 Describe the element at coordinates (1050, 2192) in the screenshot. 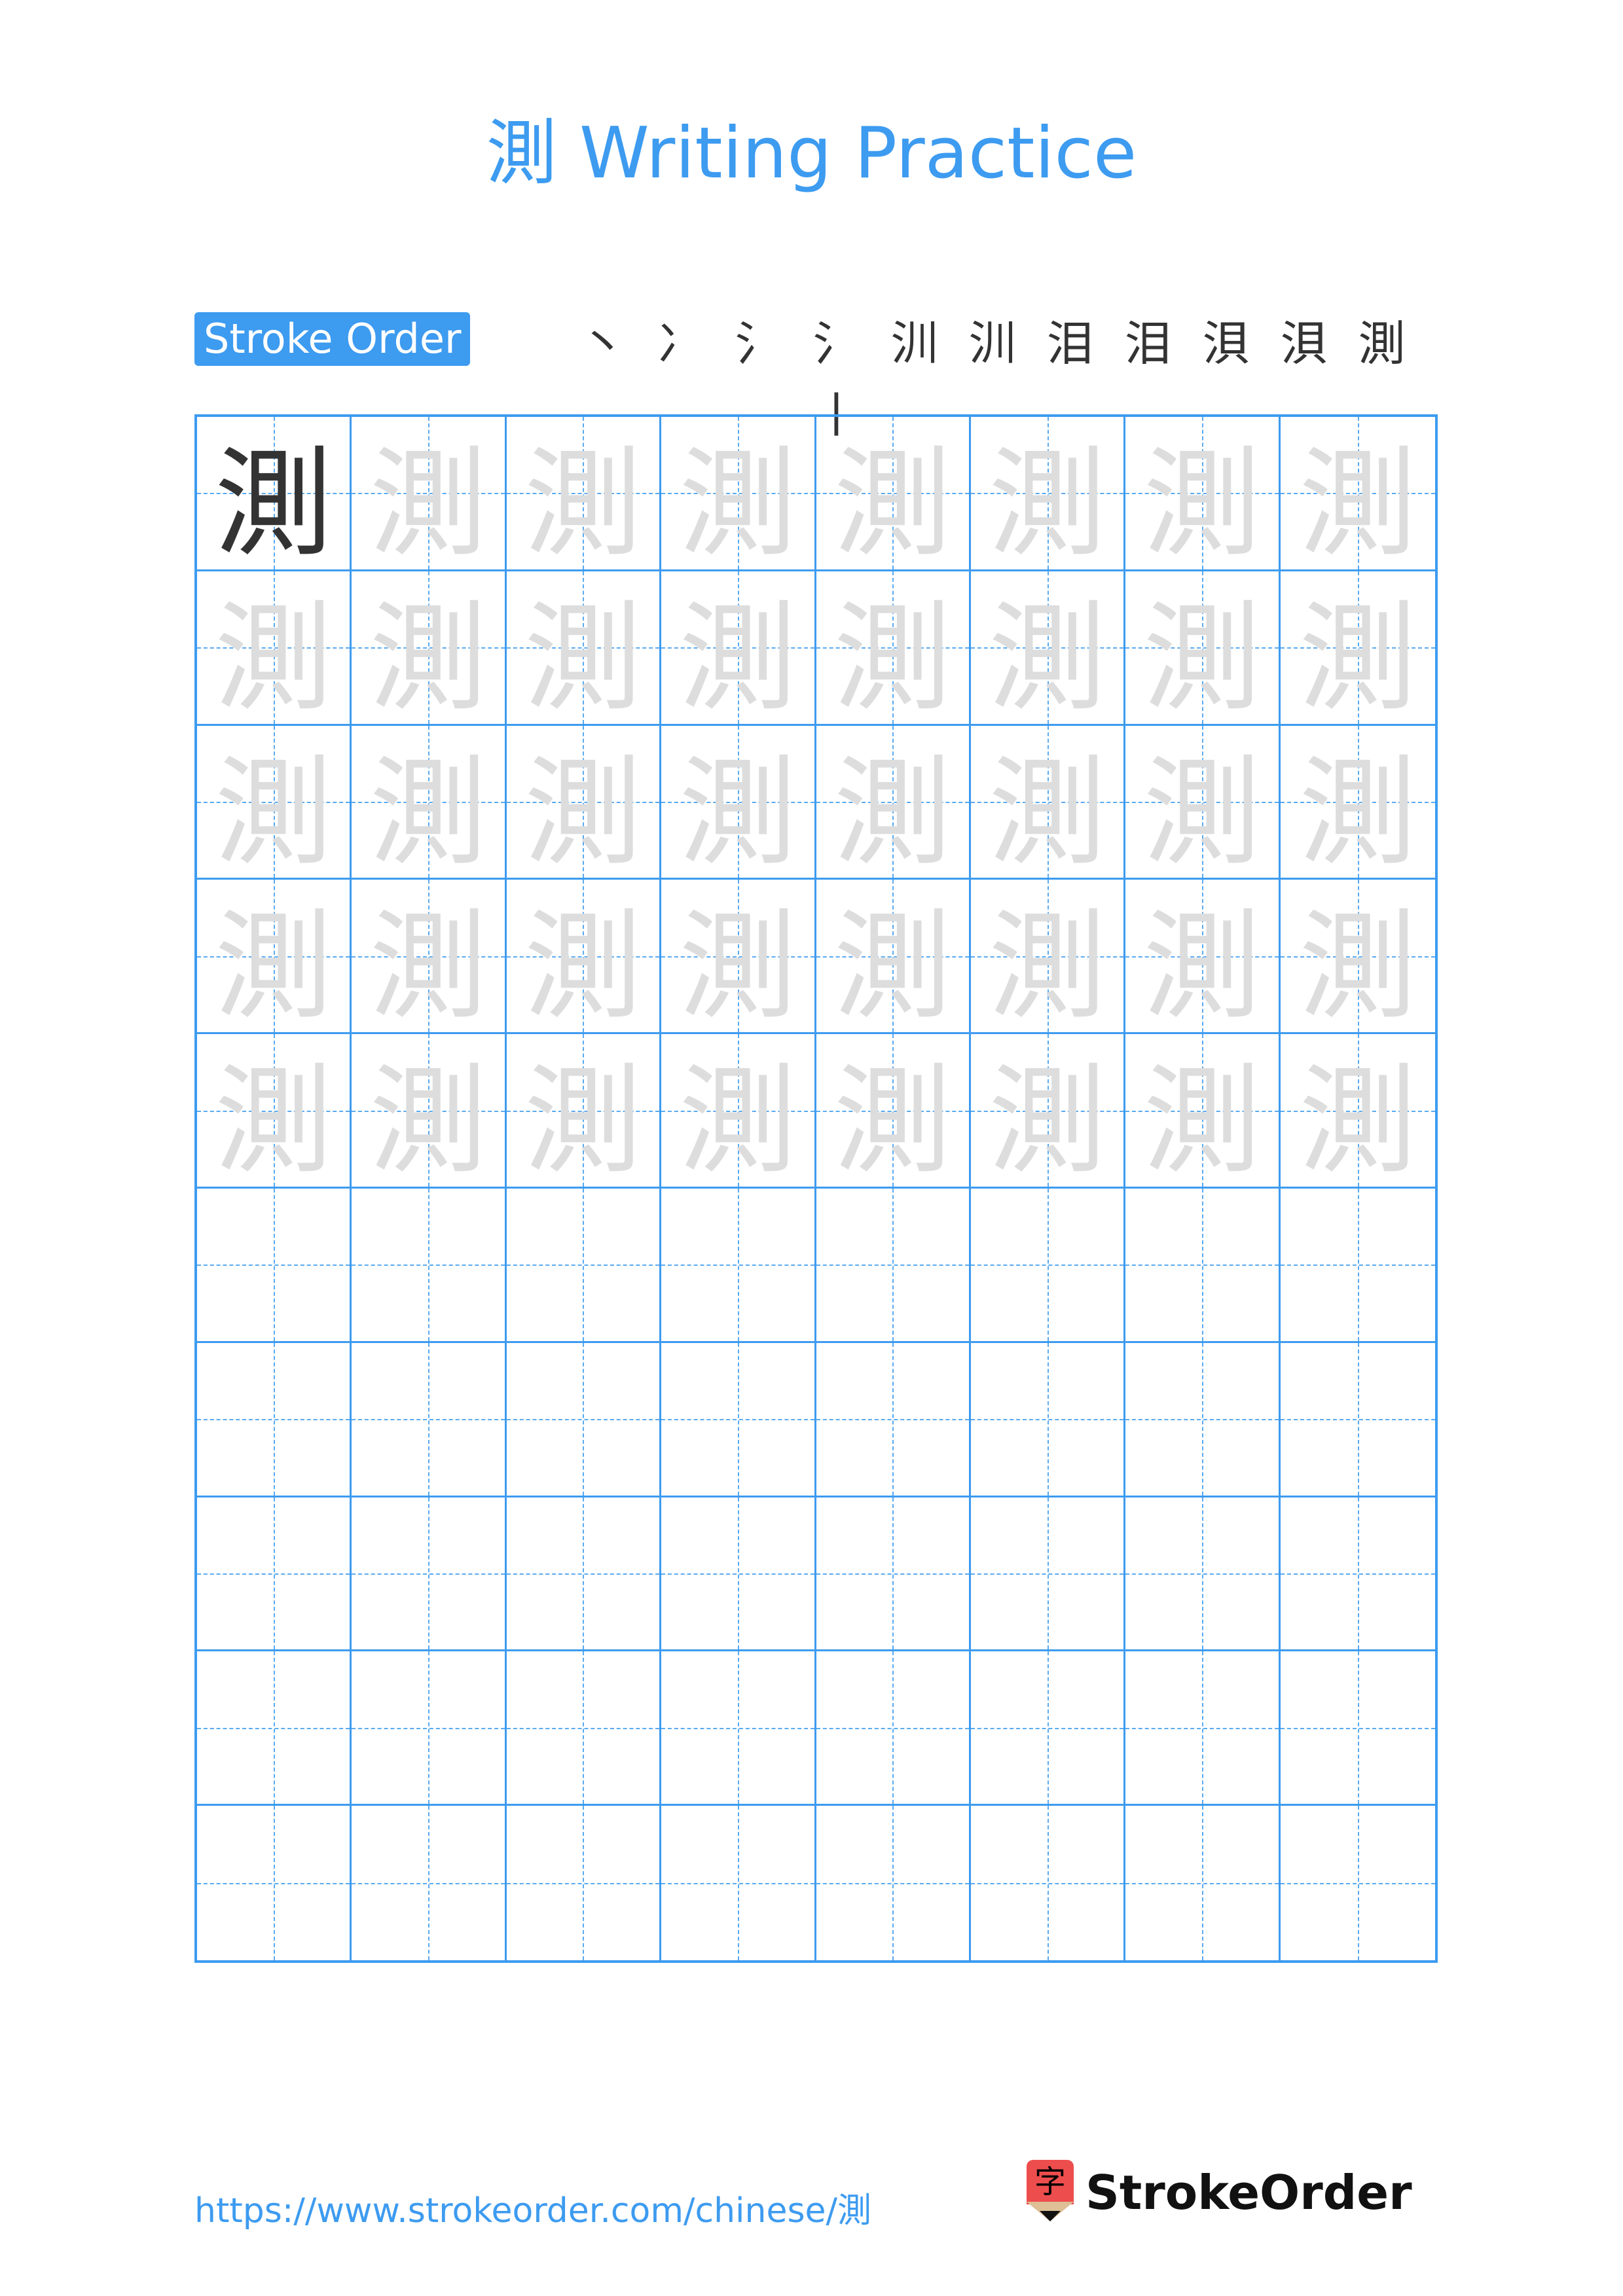

I see `pencil-logo-icon: 字` at that location.